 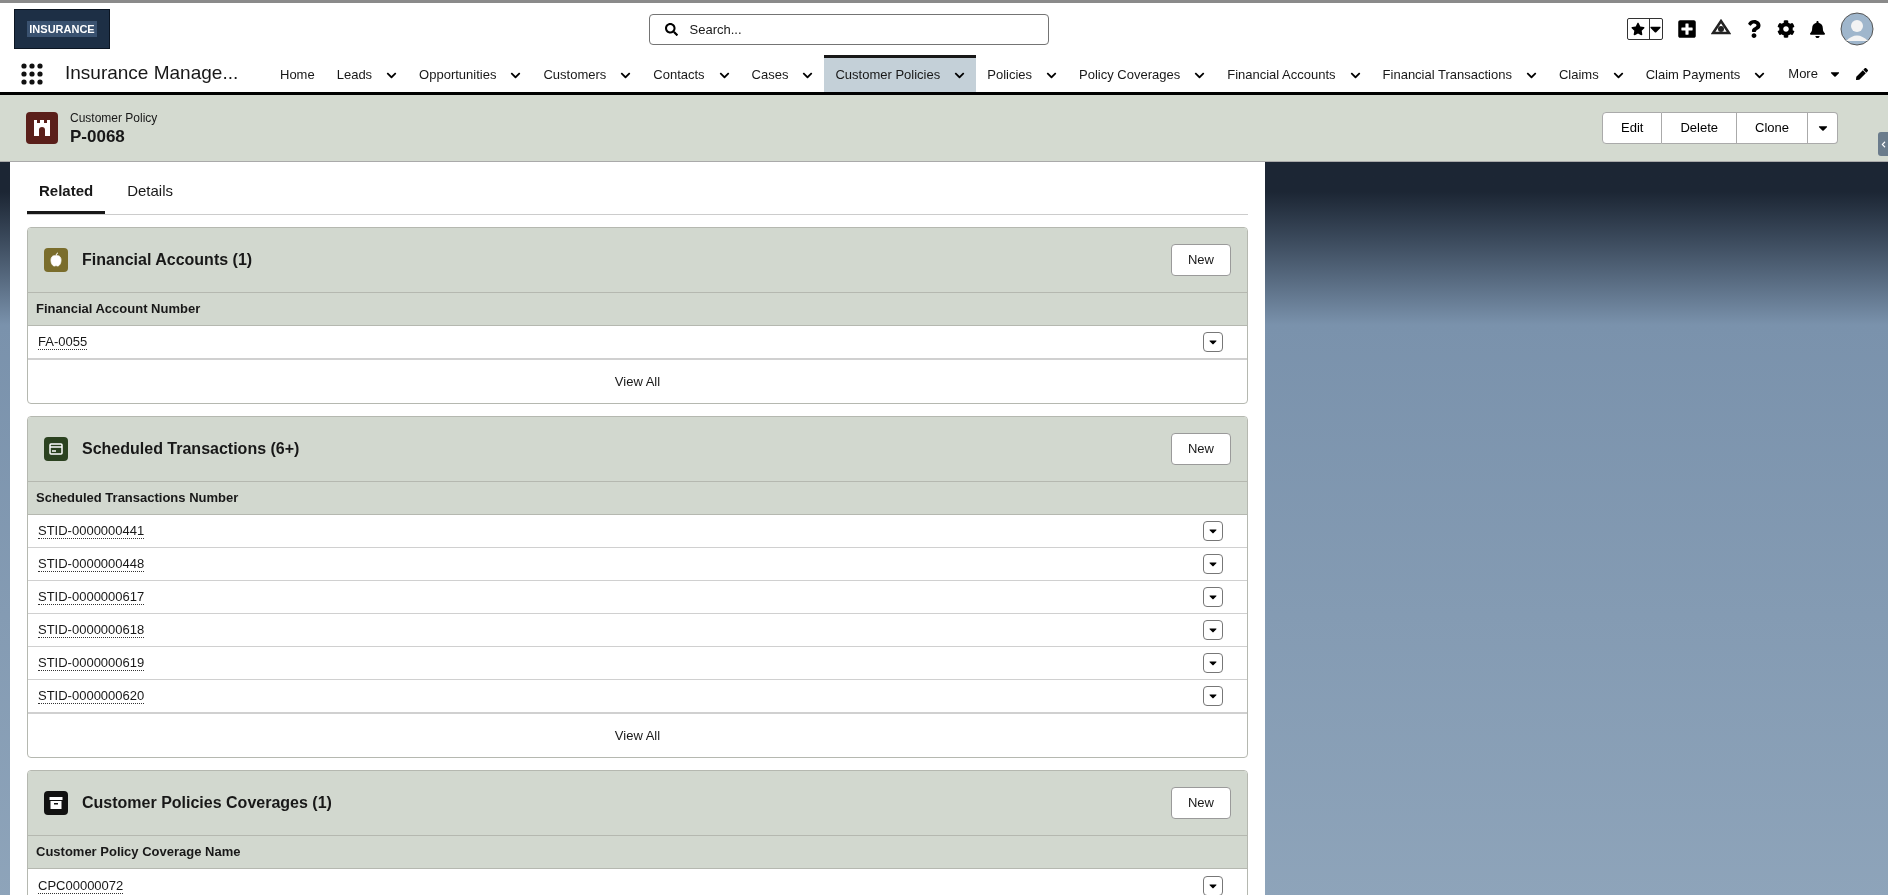 I want to click on record-name: P-0068, so click(x=98, y=137).